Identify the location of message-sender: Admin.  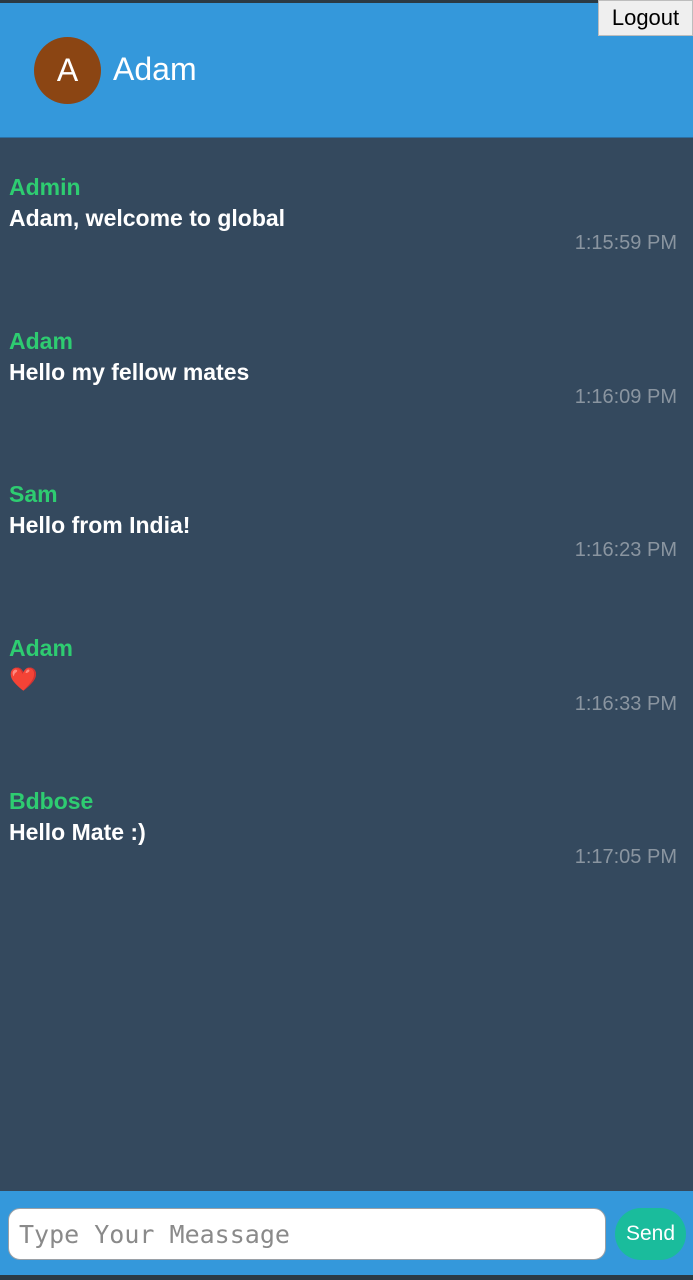
(45, 187).